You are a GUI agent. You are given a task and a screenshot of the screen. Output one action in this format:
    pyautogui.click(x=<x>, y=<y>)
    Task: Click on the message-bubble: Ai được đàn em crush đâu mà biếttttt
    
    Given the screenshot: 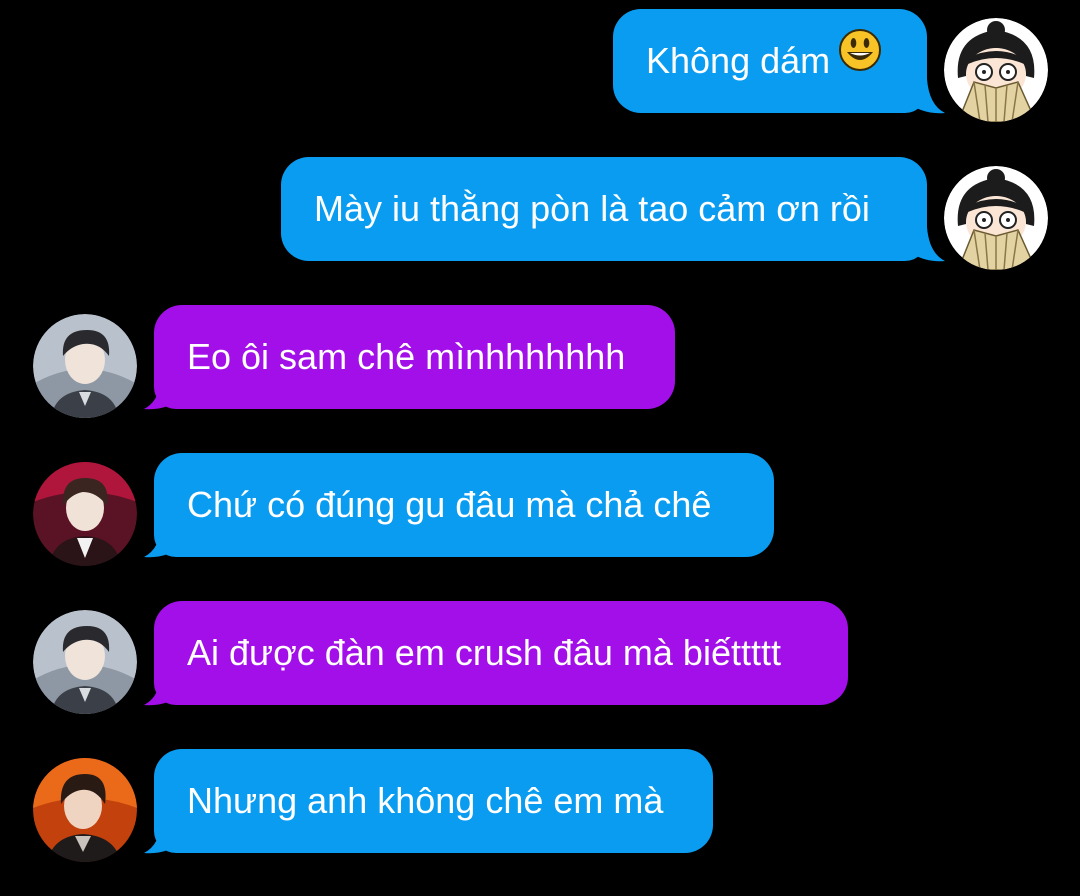 What is the action you would take?
    pyautogui.click(x=501, y=653)
    